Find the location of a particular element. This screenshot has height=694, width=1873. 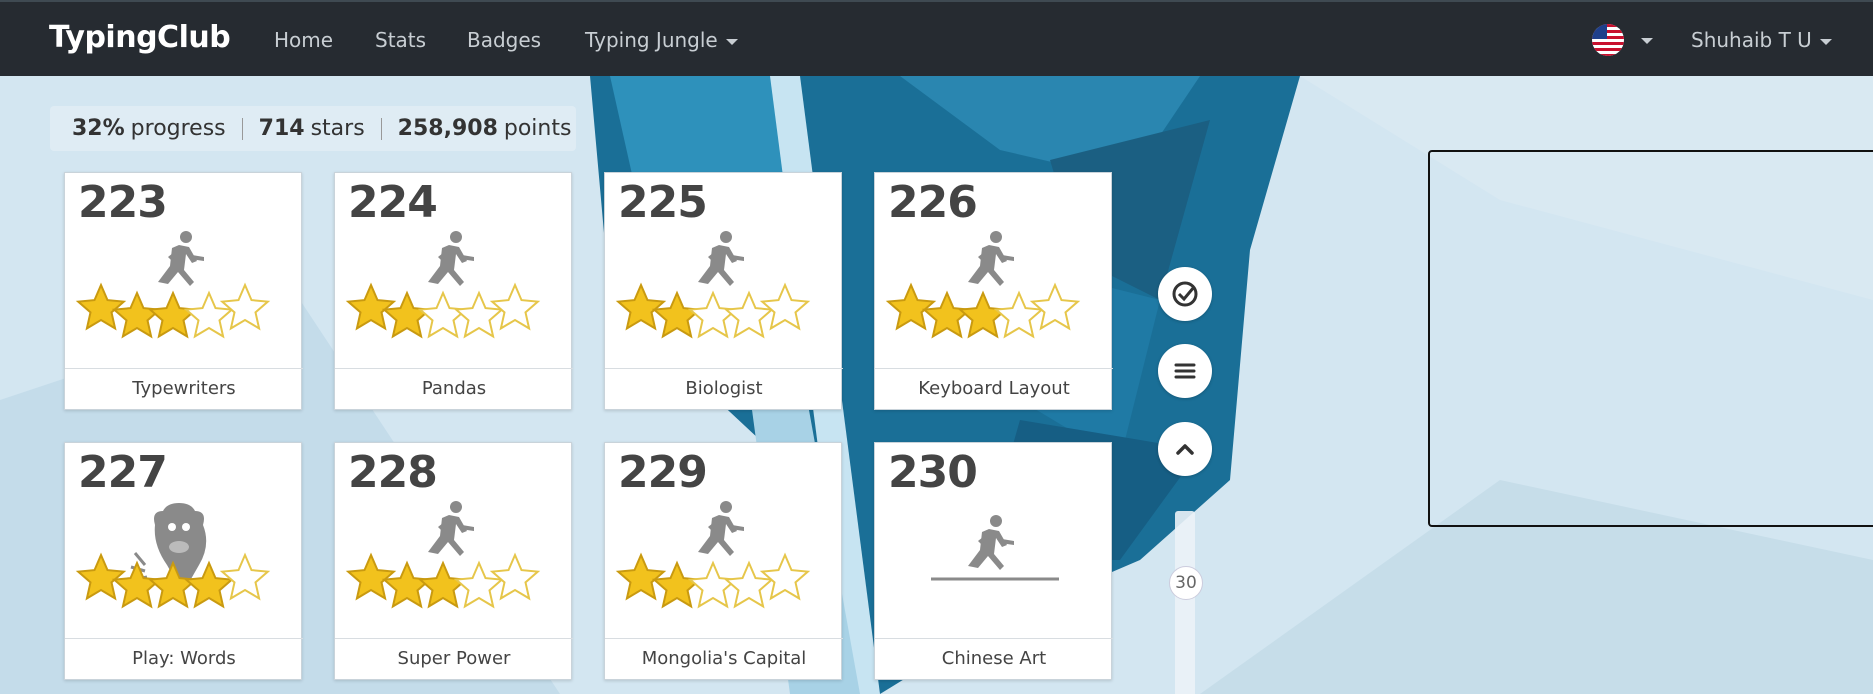

progress-summary: 32% progress 714 stars 258,908 points is located at coordinates (313, 128).